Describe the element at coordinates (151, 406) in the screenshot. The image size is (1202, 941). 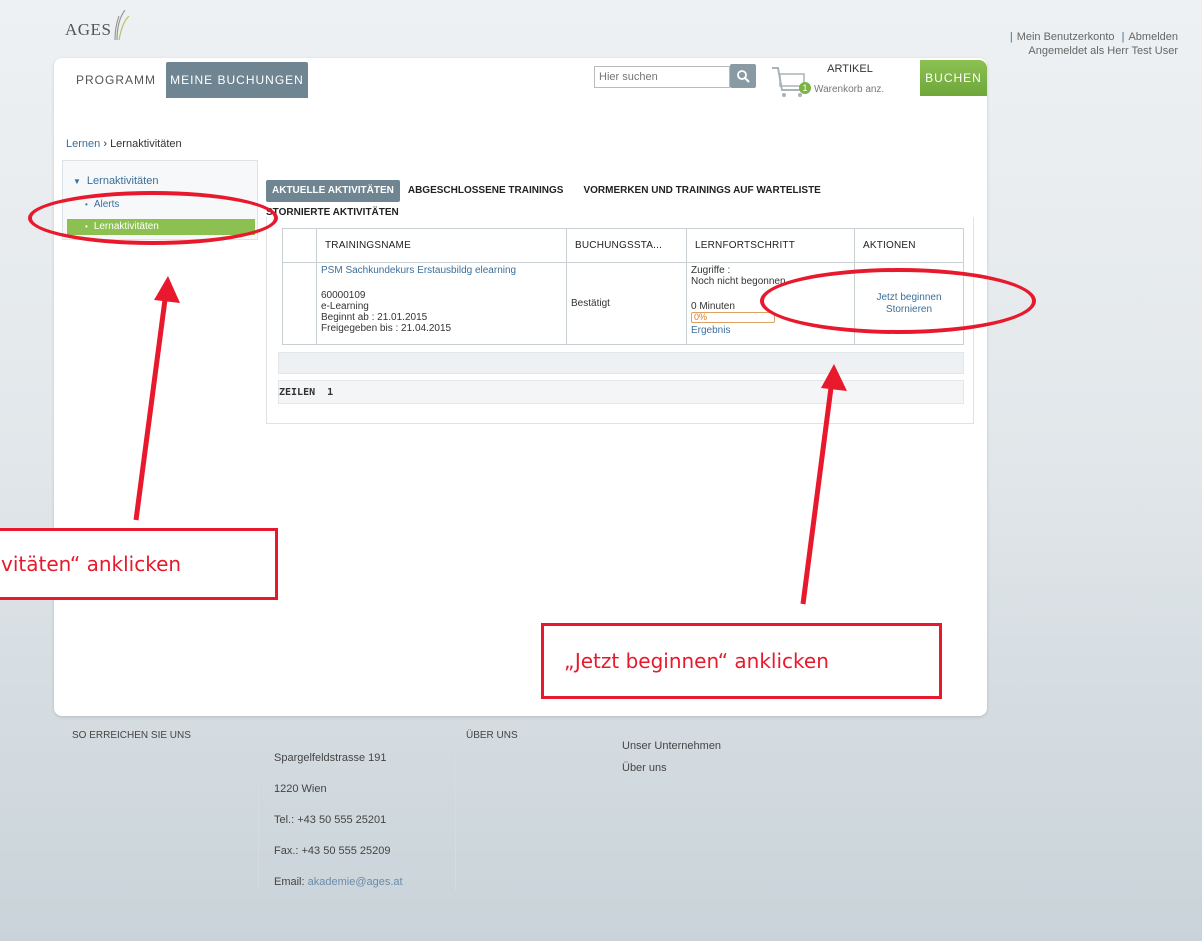
I see `annotation-arrow-left-shaft` at that location.